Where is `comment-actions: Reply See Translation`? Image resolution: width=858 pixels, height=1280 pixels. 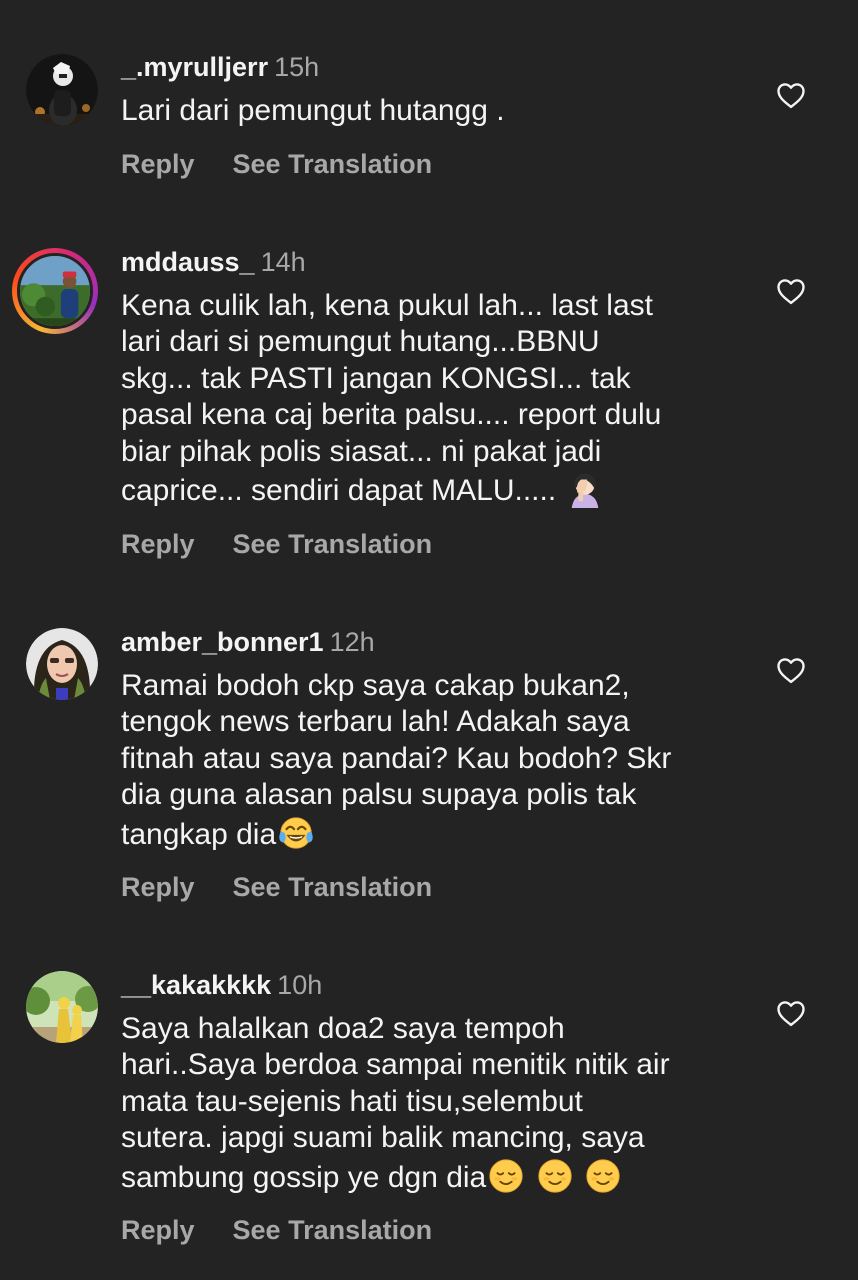
comment-actions: Reply See Translation is located at coordinates (276, 1230).